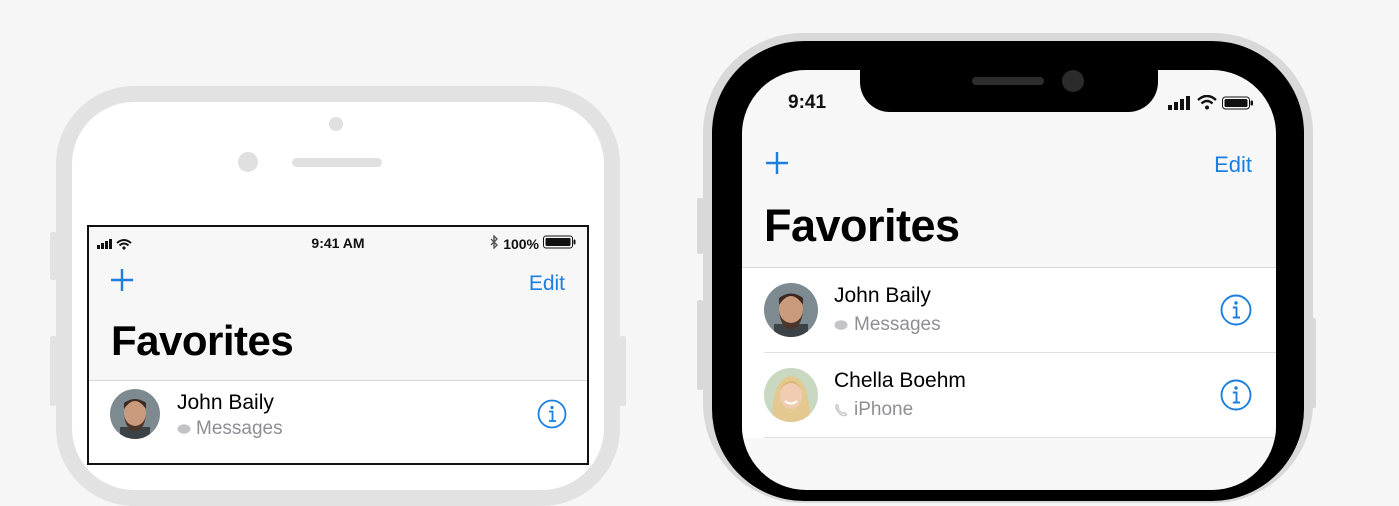 This screenshot has height=506, width=1399. Describe the element at coordinates (623, 371) in the screenshot. I see `side-button-right` at that location.